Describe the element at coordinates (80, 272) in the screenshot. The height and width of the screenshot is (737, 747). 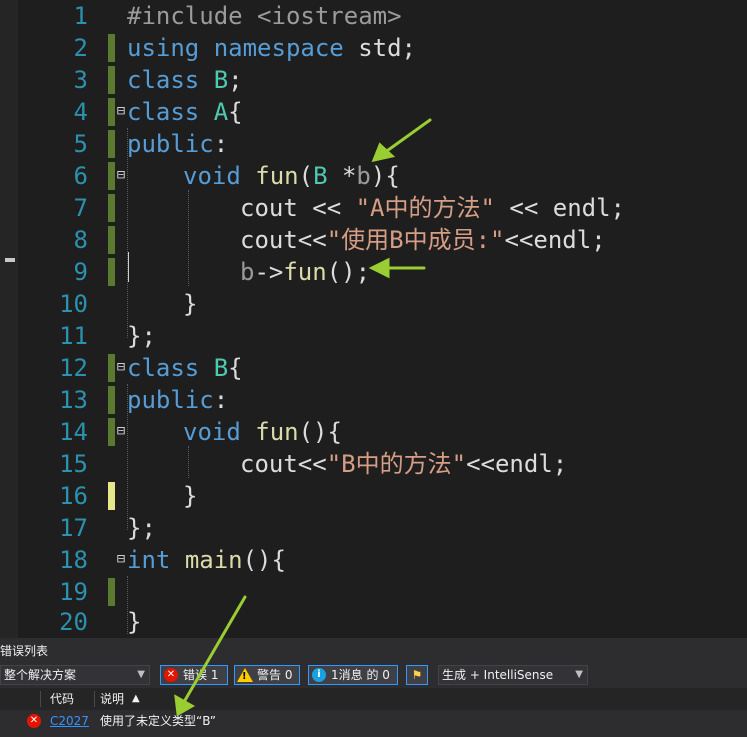
I see `line-number: 9` at that location.